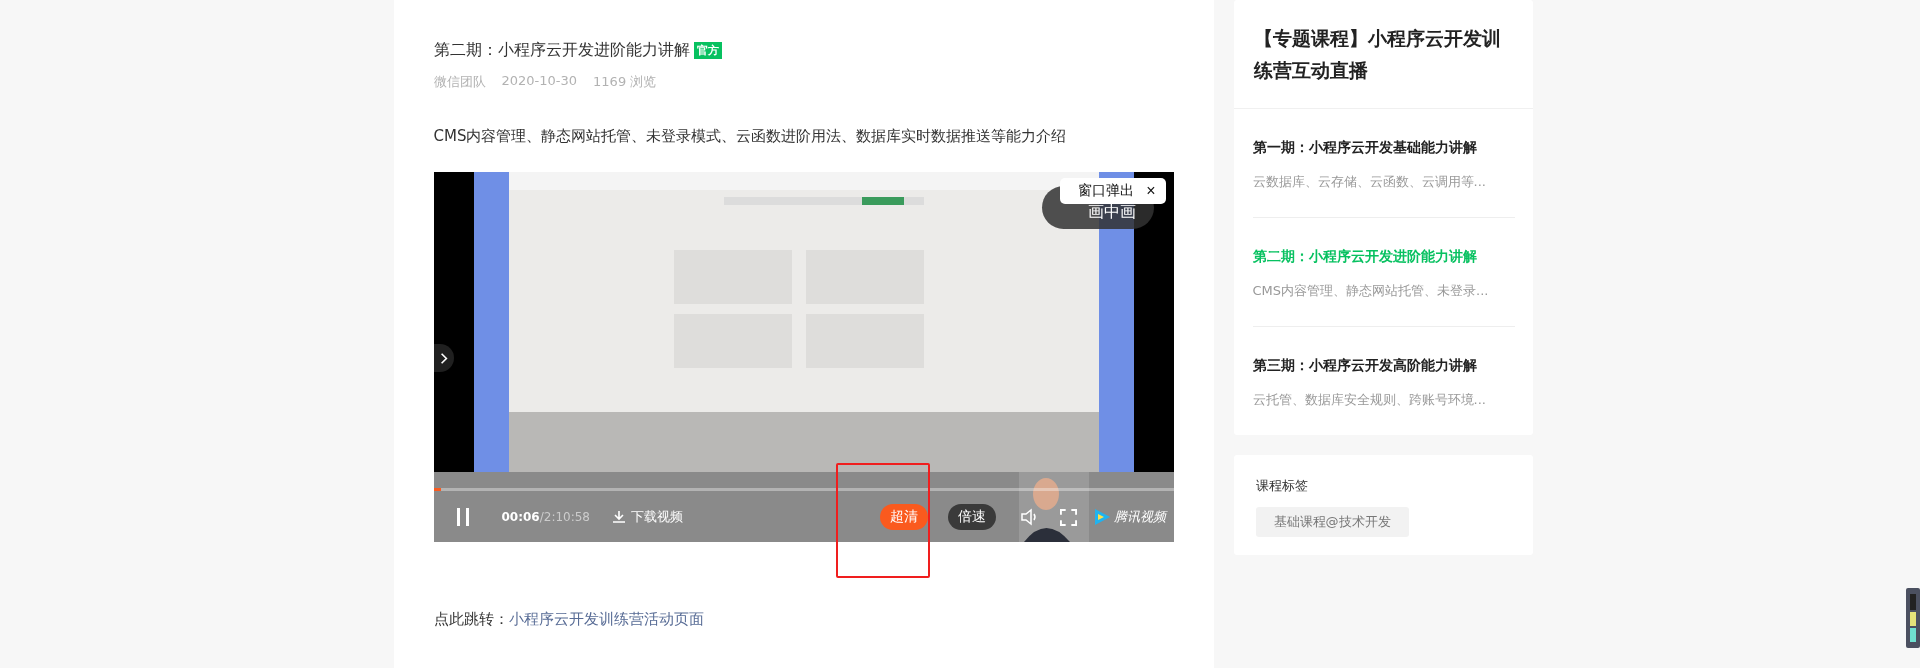 This screenshot has height=668, width=1920. Describe the element at coordinates (619, 517) in the screenshot. I see `download-icon` at that location.